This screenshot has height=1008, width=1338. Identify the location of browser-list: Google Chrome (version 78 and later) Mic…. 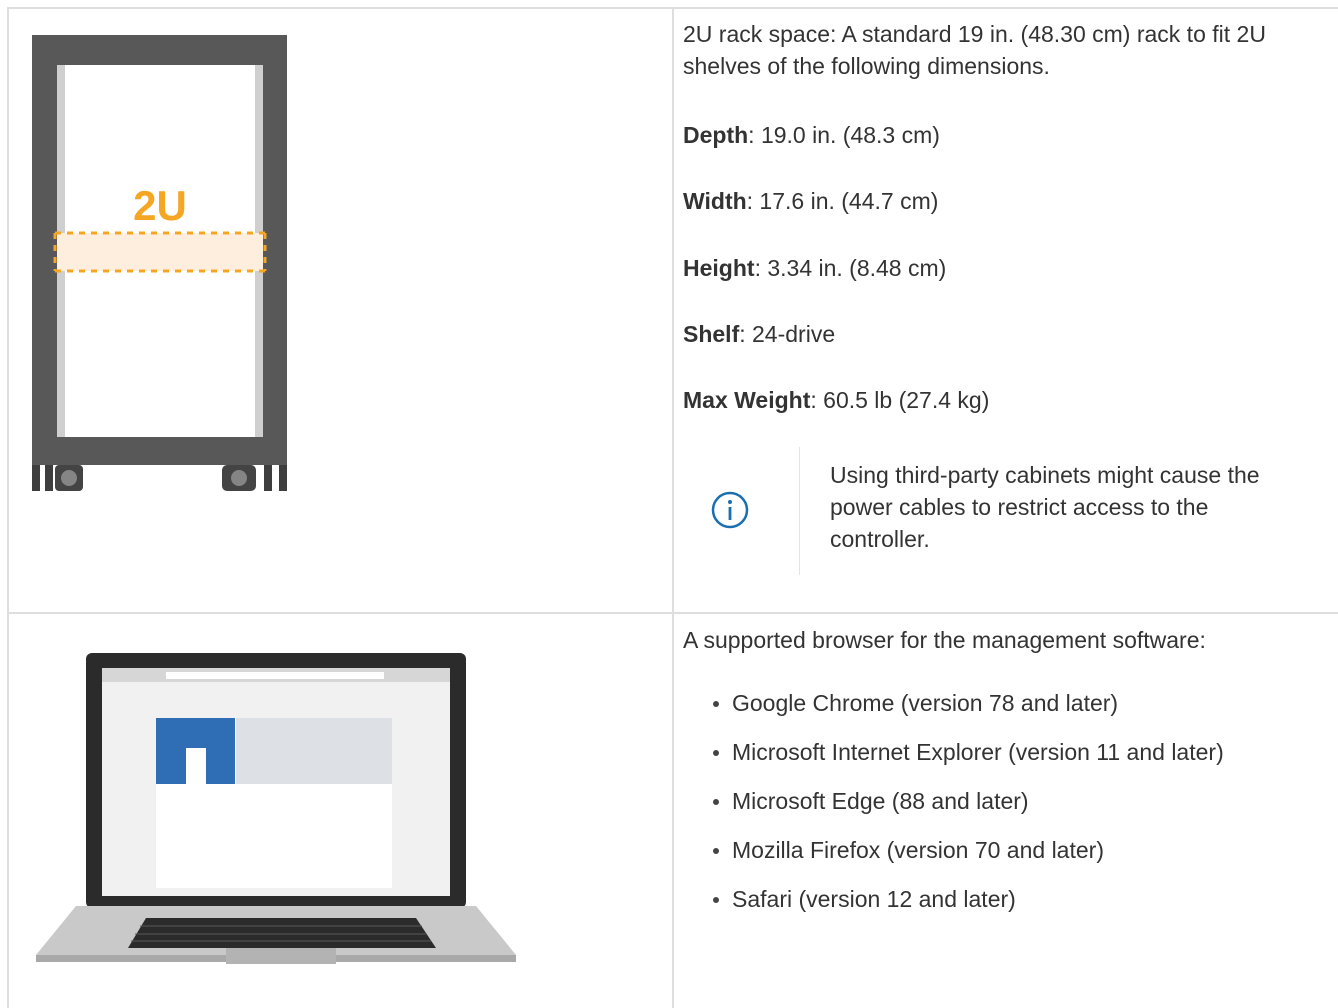
(953, 809).